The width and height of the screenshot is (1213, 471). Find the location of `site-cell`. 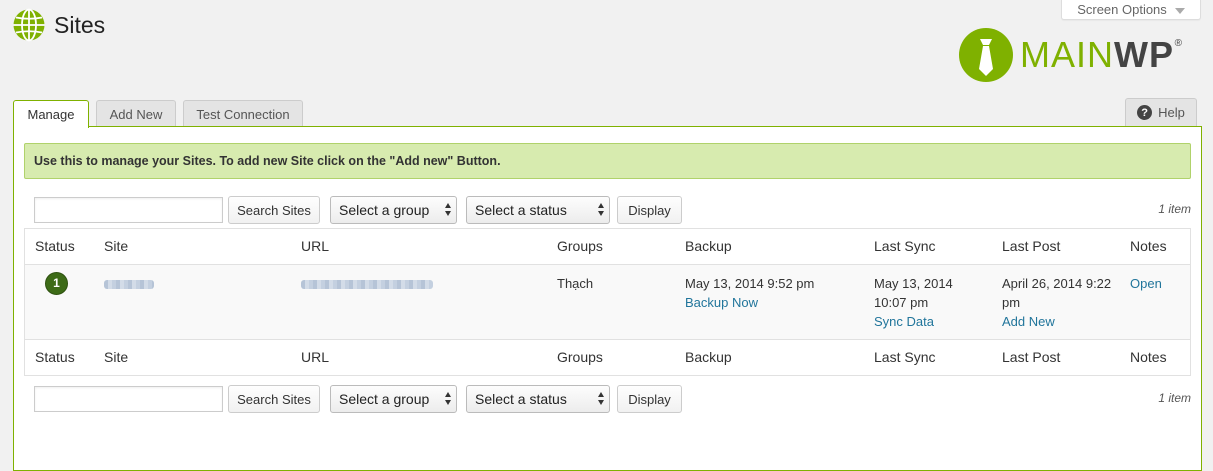

site-cell is located at coordinates (129, 281).